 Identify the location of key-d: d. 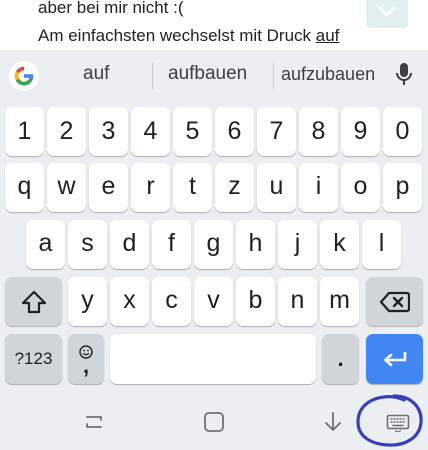
(129, 244).